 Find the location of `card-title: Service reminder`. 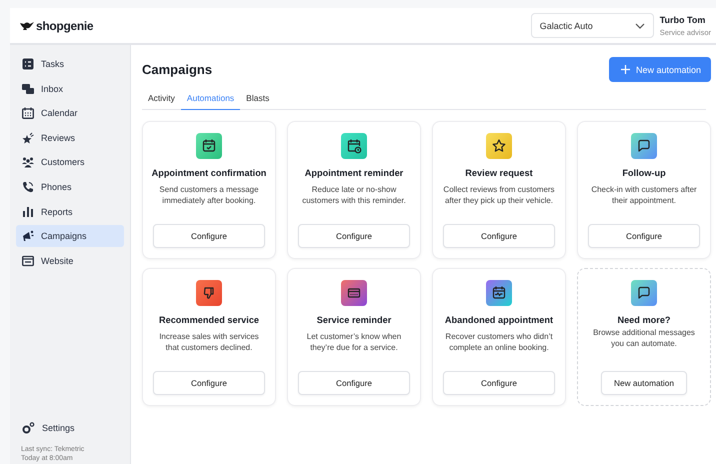

card-title: Service reminder is located at coordinates (354, 320).